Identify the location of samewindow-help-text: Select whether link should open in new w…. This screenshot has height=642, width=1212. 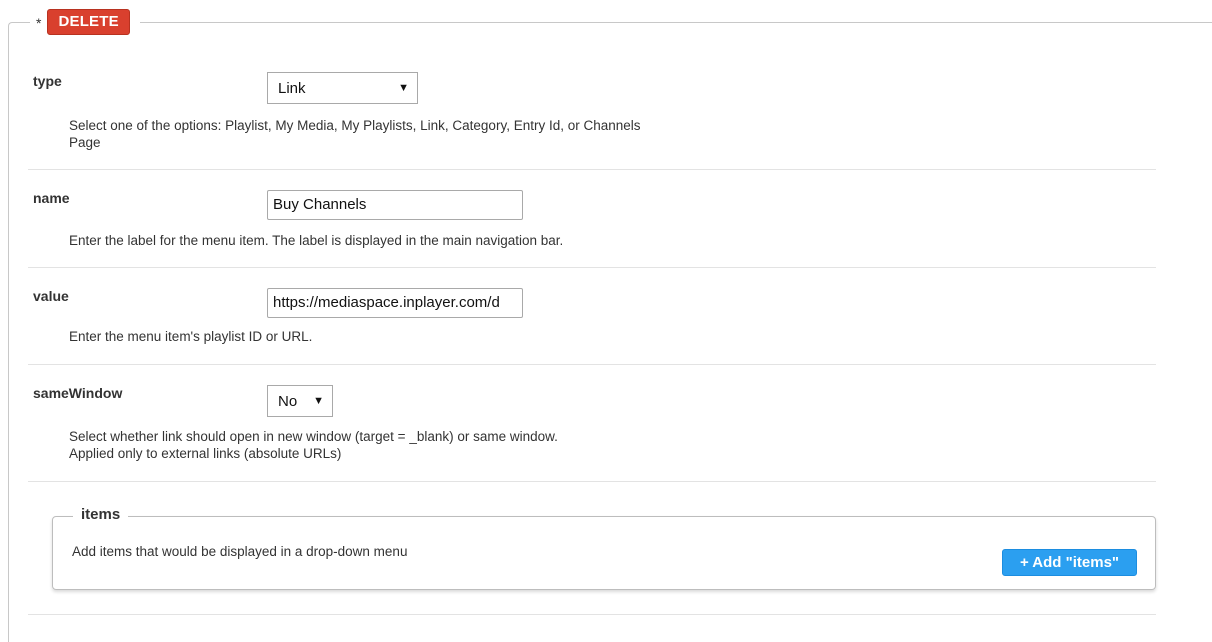
(369, 445).